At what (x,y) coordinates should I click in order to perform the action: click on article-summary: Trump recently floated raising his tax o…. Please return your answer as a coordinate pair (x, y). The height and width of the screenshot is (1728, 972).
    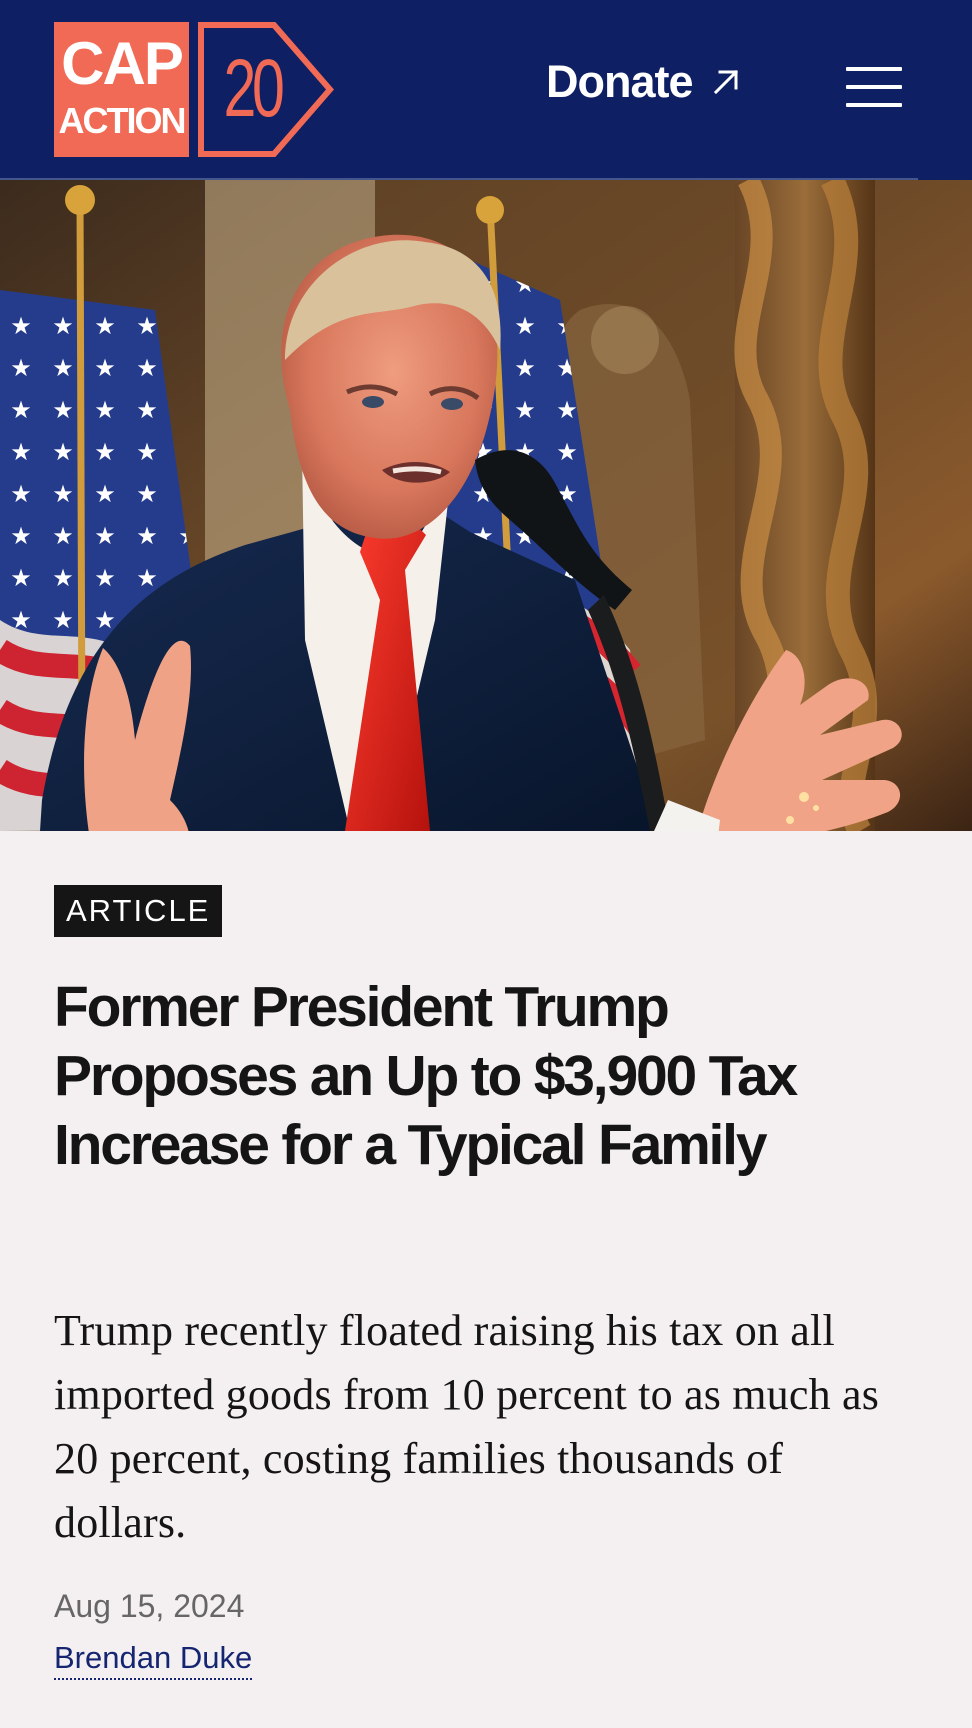
    Looking at the image, I should click on (467, 1426).